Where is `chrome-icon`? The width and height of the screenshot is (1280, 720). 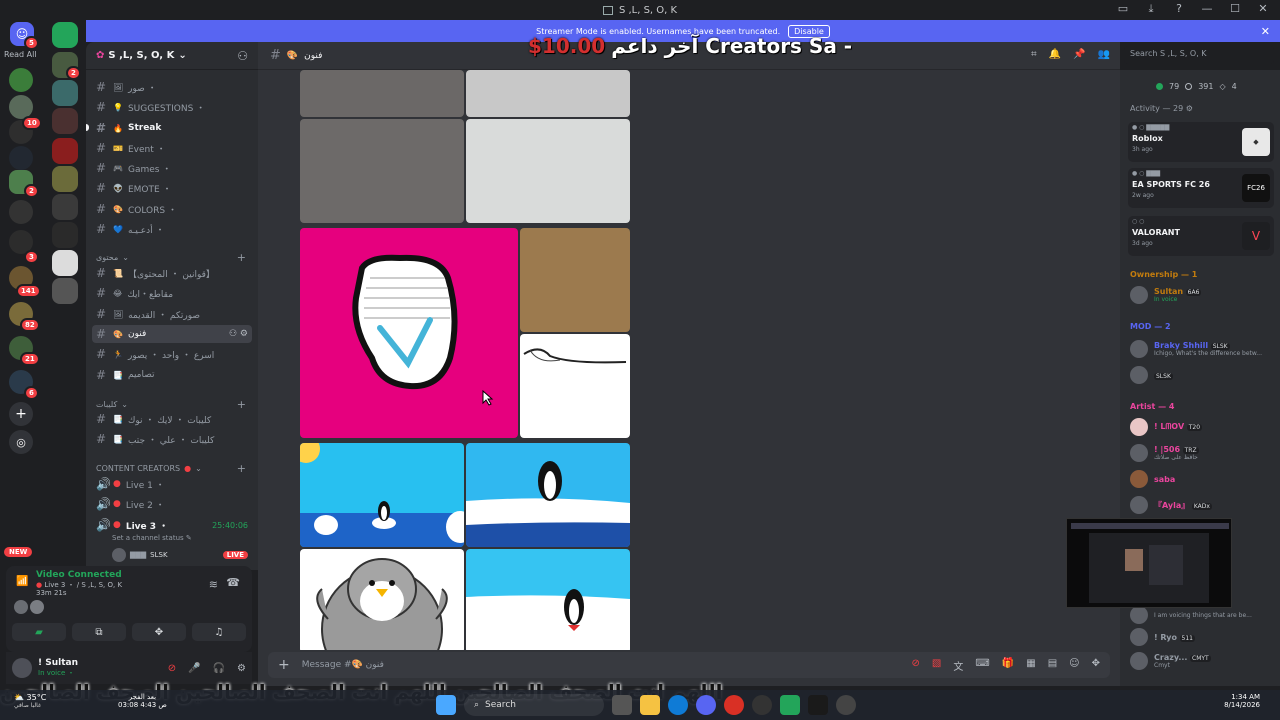 chrome-icon is located at coordinates (734, 705).